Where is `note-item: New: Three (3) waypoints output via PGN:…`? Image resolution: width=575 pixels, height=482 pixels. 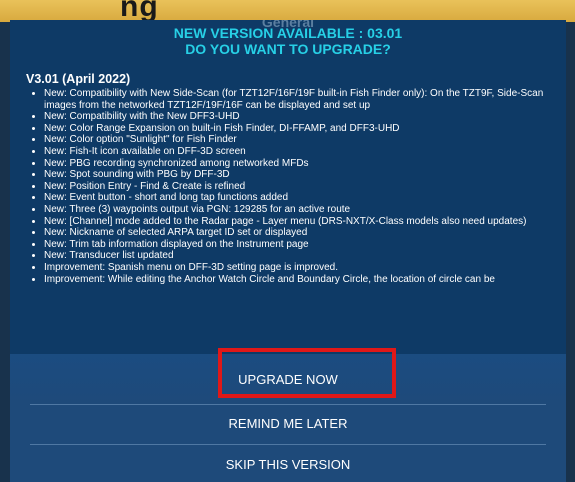
note-item: New: Three (3) waypoints output via PGN:… is located at coordinates (301, 210).